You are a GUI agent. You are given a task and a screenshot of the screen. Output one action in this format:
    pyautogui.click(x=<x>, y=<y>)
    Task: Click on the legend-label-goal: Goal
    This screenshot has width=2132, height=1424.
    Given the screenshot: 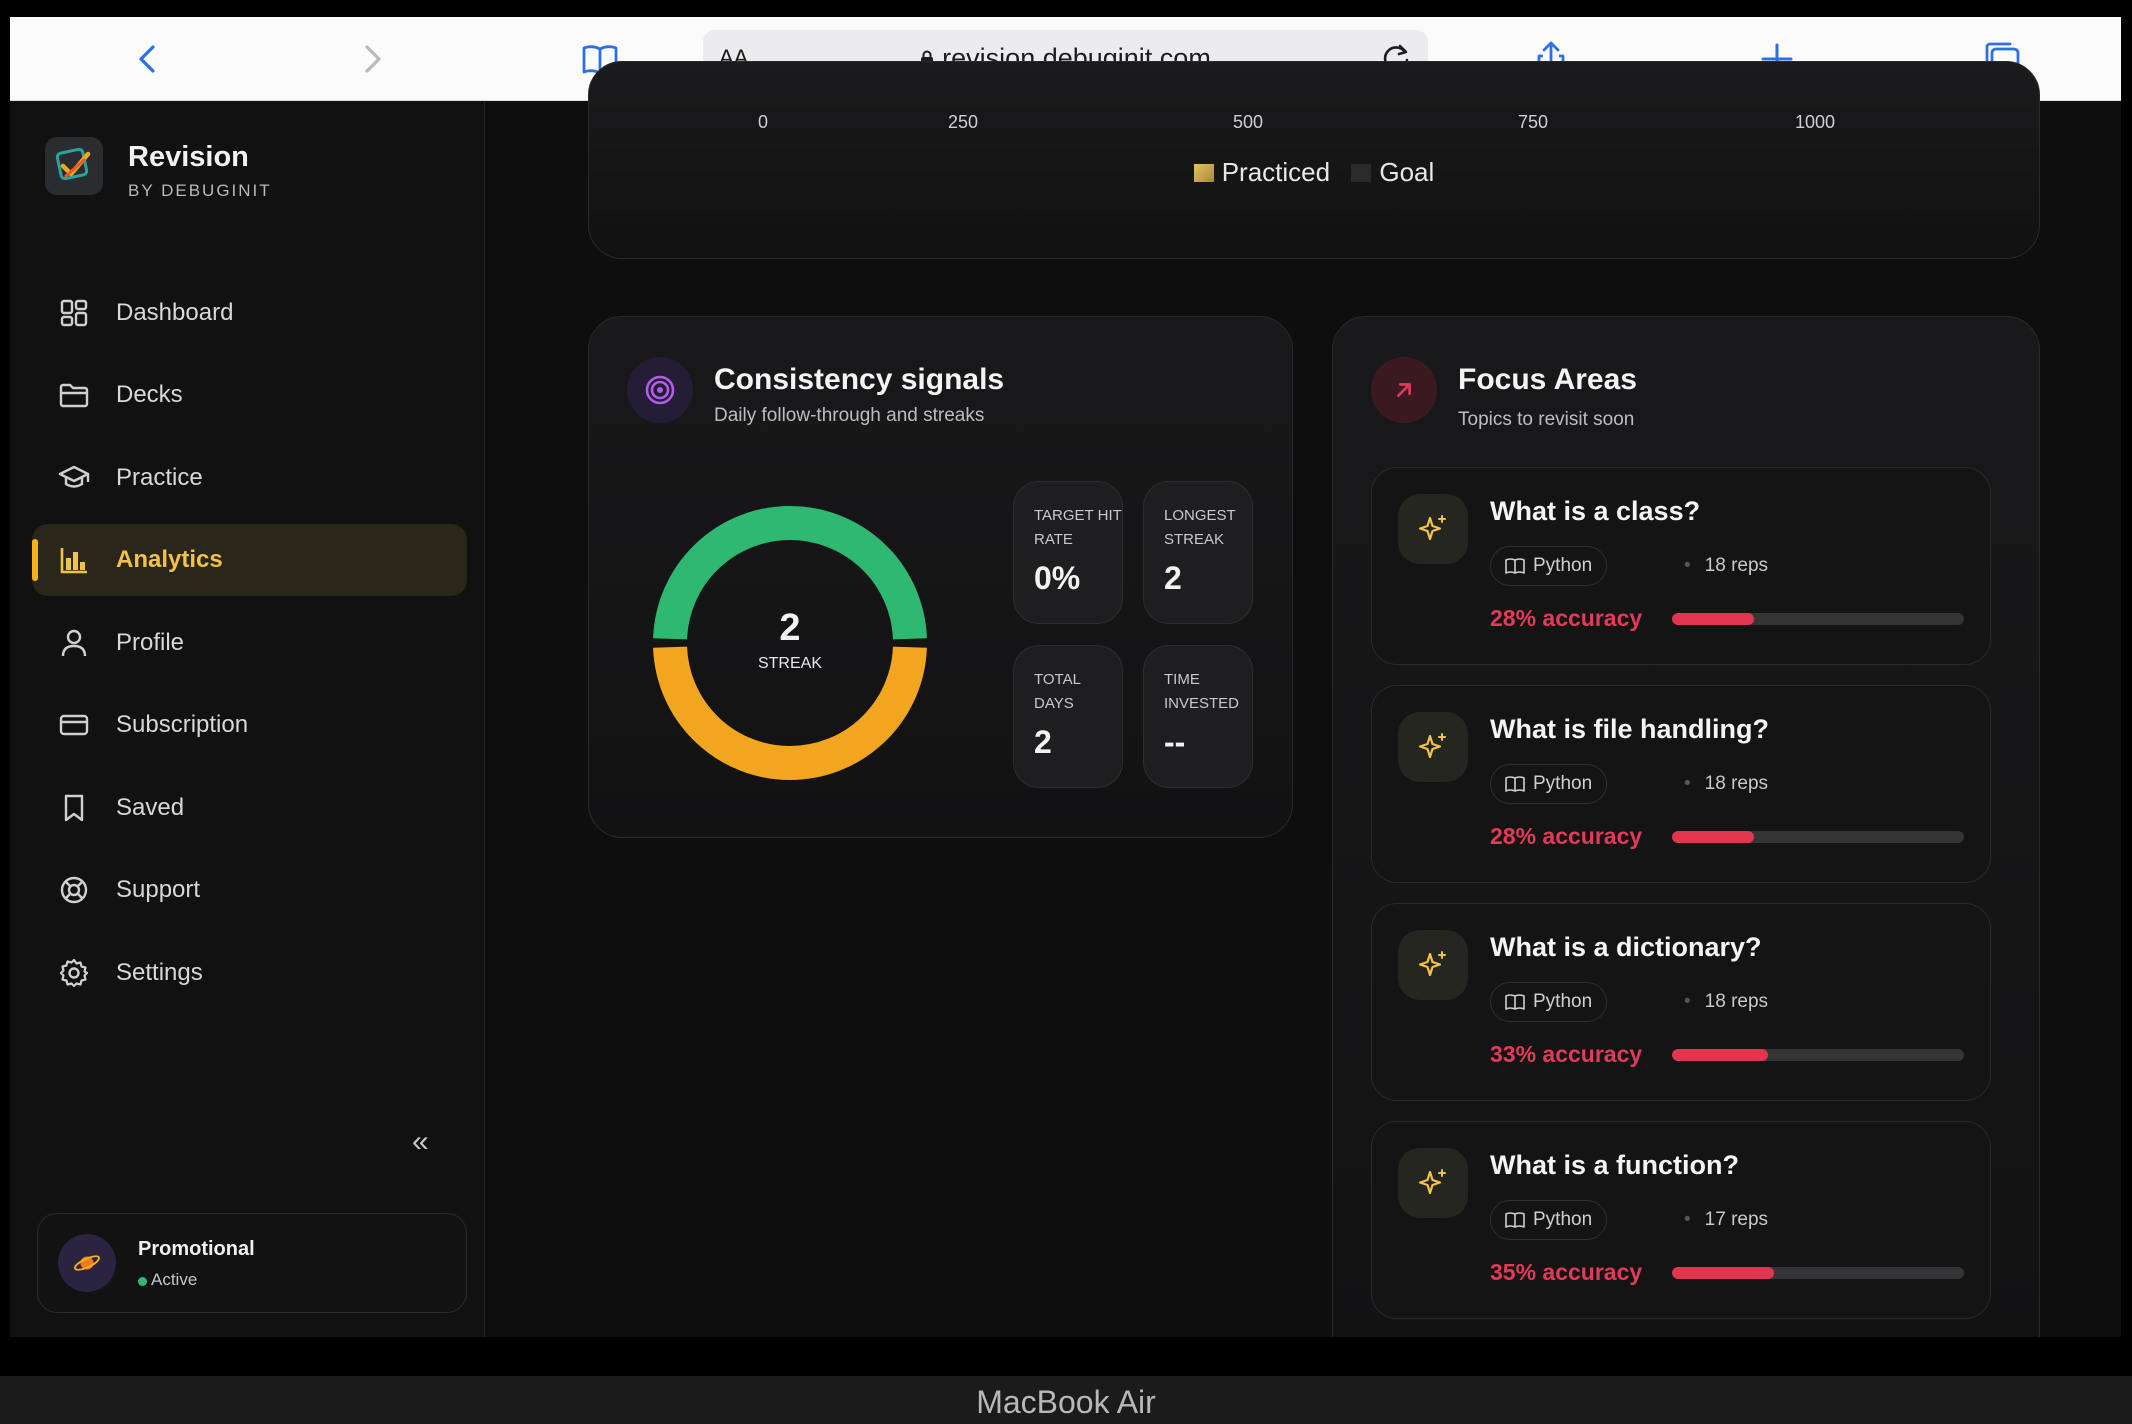 What is the action you would take?
    pyautogui.click(x=1407, y=172)
    